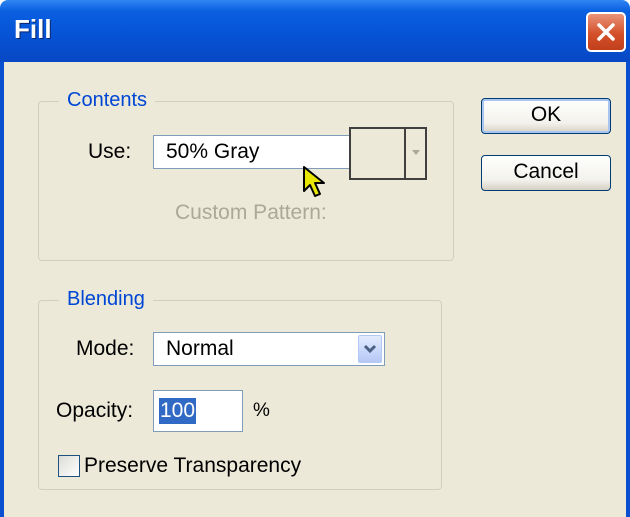  What do you see at coordinates (315, 31) in the screenshot?
I see `title-bar: Fill` at bounding box center [315, 31].